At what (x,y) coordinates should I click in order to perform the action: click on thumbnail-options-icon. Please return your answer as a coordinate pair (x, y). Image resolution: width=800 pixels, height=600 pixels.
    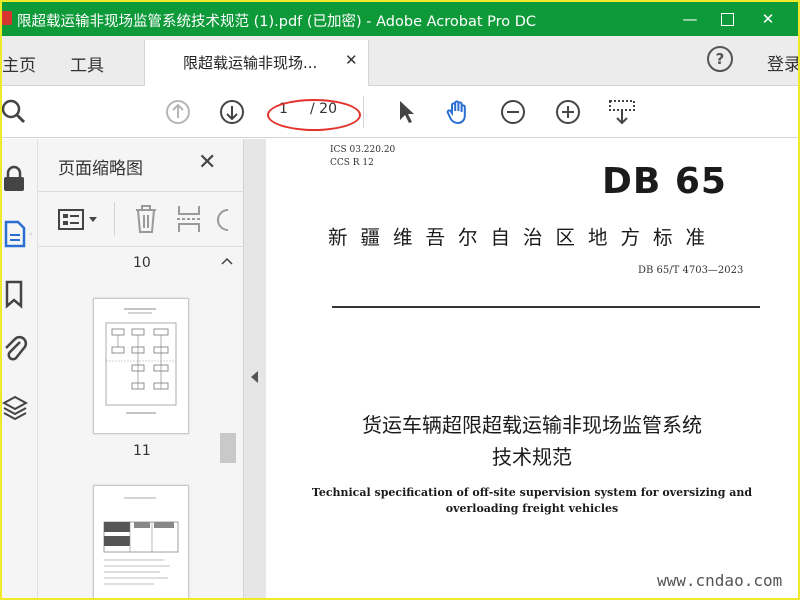
    Looking at the image, I should click on (79, 220).